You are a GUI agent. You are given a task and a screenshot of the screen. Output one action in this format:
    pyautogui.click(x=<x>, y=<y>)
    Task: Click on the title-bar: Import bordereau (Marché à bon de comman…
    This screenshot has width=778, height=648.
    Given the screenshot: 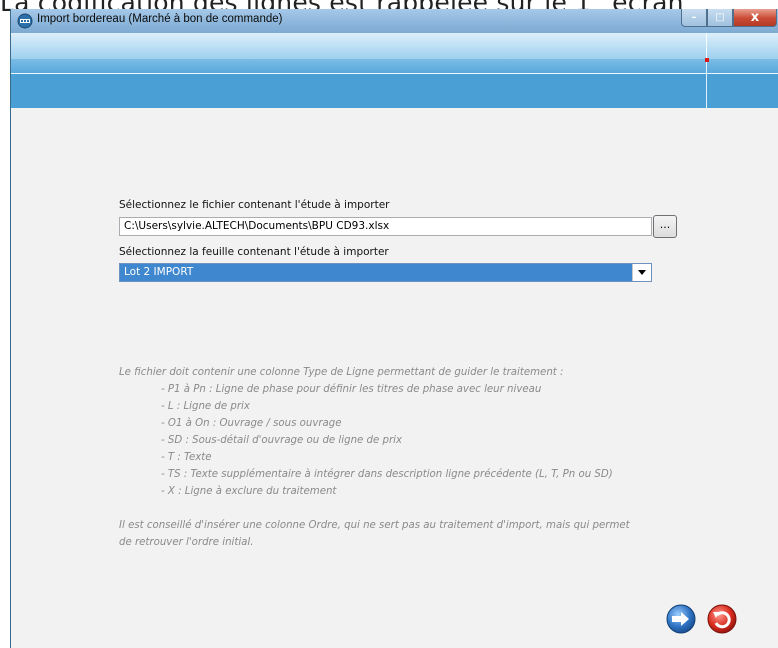 What is the action you would take?
    pyautogui.click(x=394, y=21)
    